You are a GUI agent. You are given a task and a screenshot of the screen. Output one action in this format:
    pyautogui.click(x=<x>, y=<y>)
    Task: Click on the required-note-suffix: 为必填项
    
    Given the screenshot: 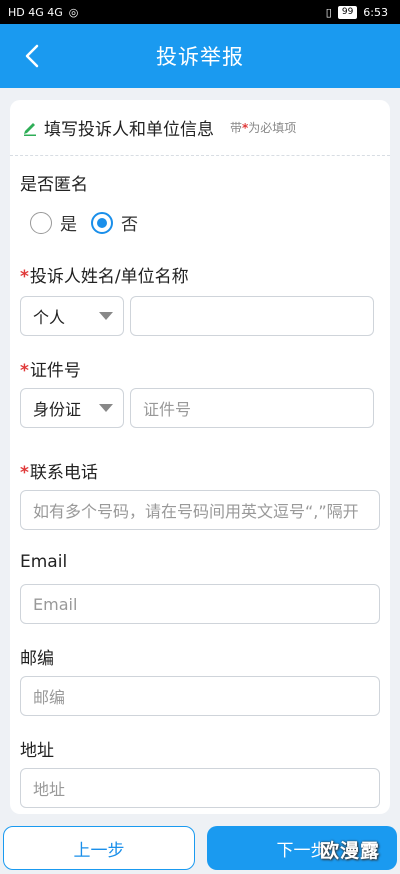 What is the action you would take?
    pyautogui.click(x=272, y=128)
    